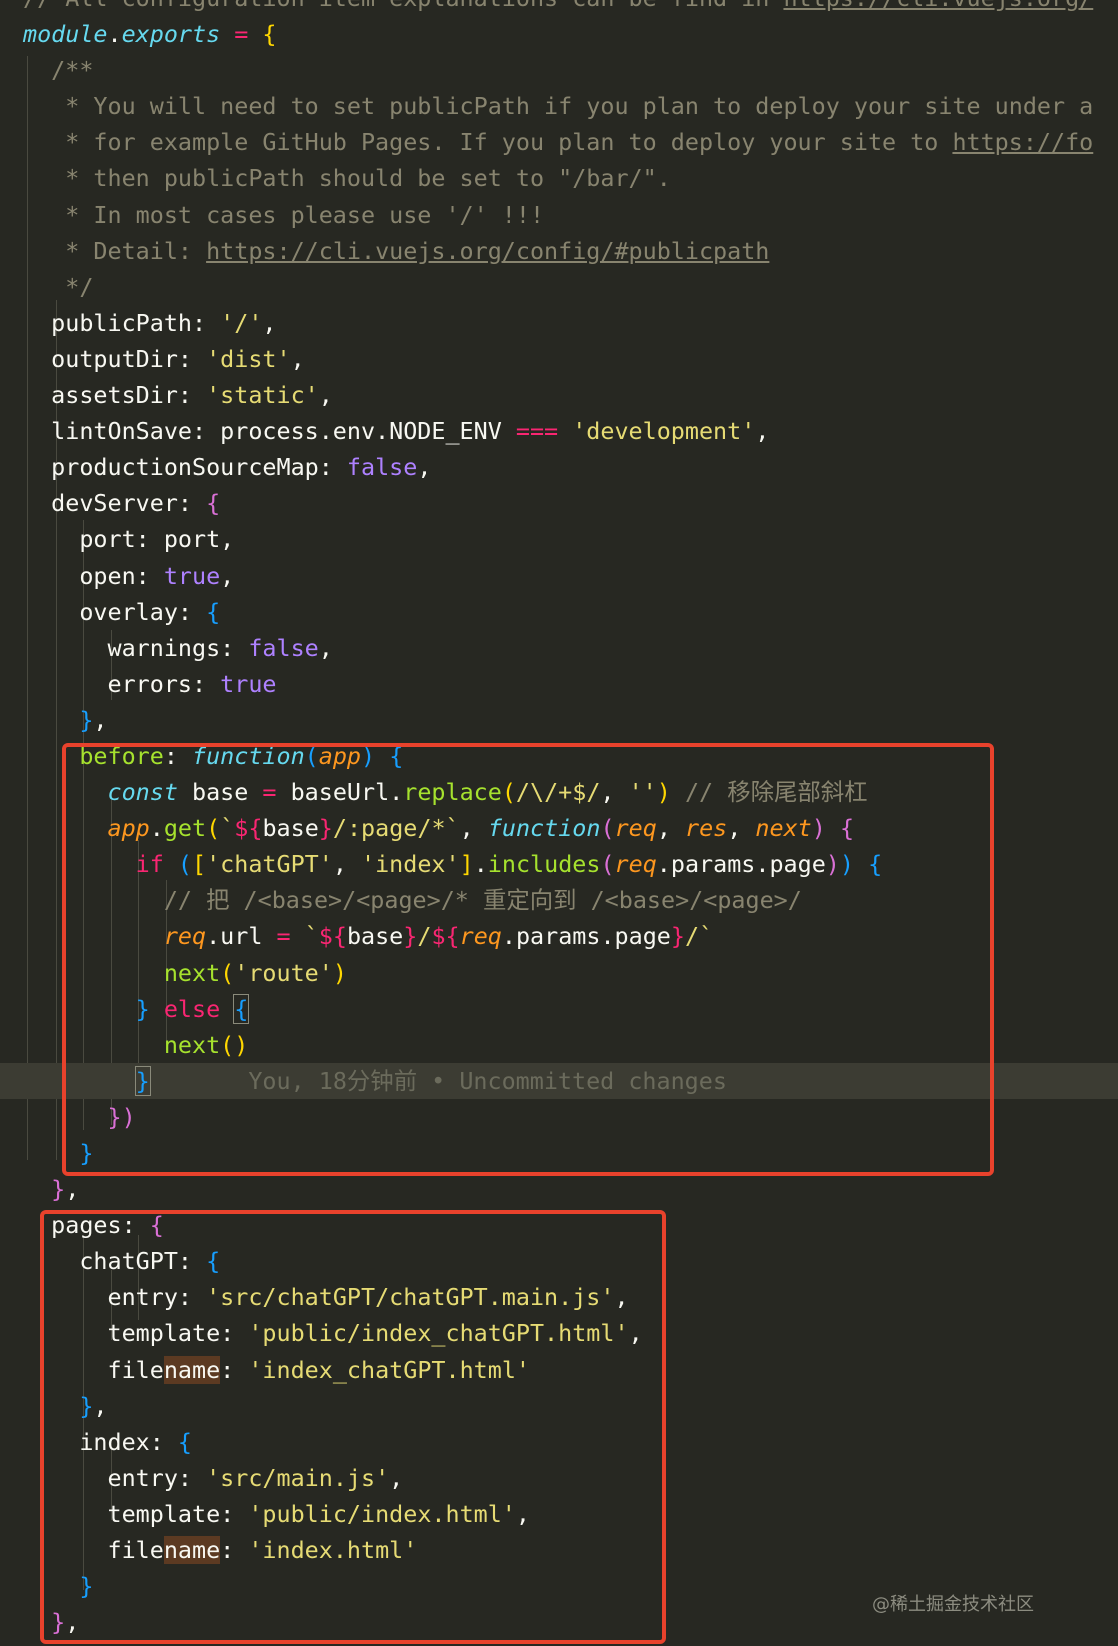 This screenshot has height=1646, width=1118. What do you see at coordinates (122, 322) in the screenshot?
I see `code-token: publicPath:` at bounding box center [122, 322].